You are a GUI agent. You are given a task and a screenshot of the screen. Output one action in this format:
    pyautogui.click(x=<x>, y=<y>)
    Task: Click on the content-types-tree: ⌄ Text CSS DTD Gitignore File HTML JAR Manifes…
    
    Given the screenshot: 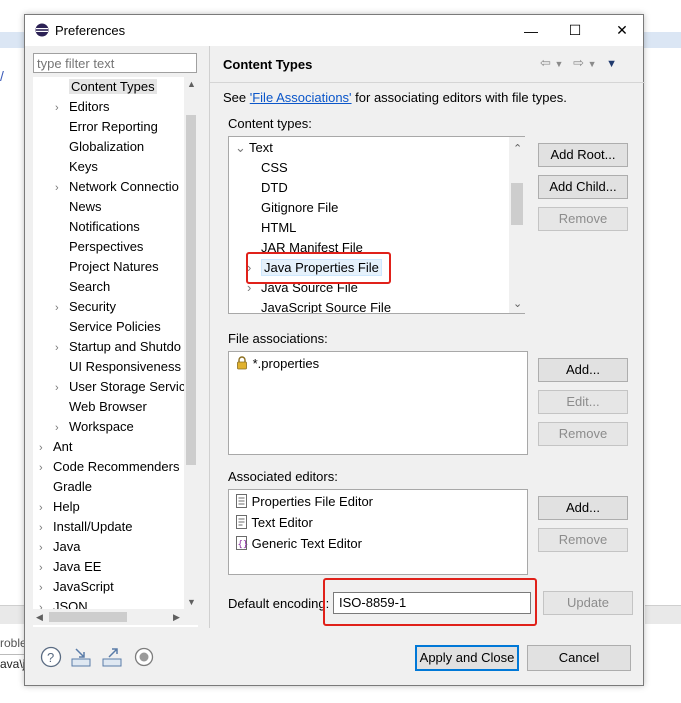 What is the action you would take?
    pyautogui.click(x=376, y=225)
    